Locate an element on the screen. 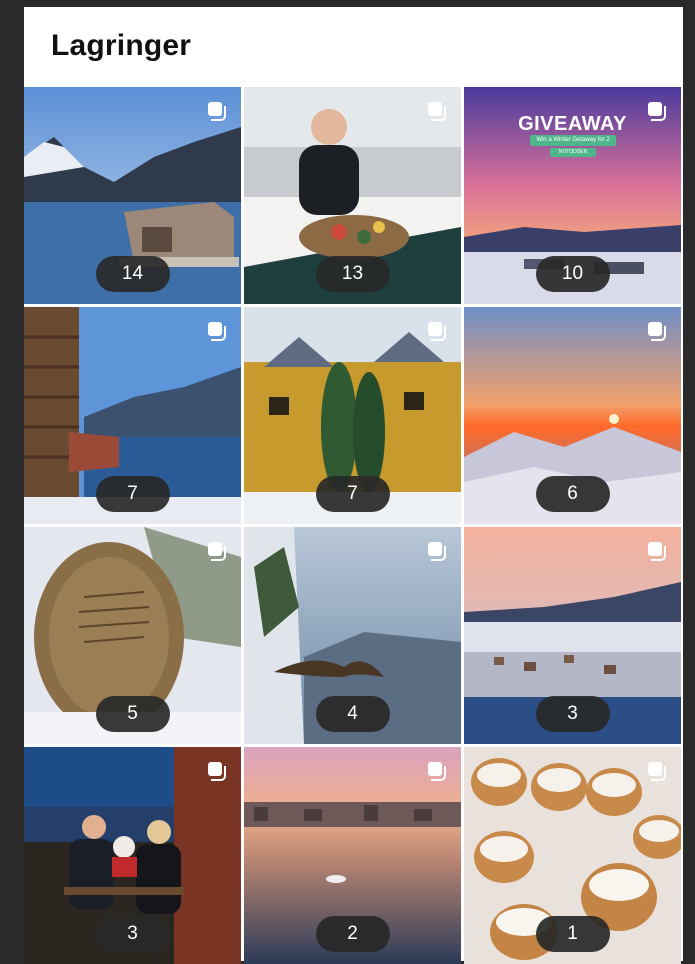 This screenshot has height=964, width=695. photo-count-badge: 10 is located at coordinates (572, 274).